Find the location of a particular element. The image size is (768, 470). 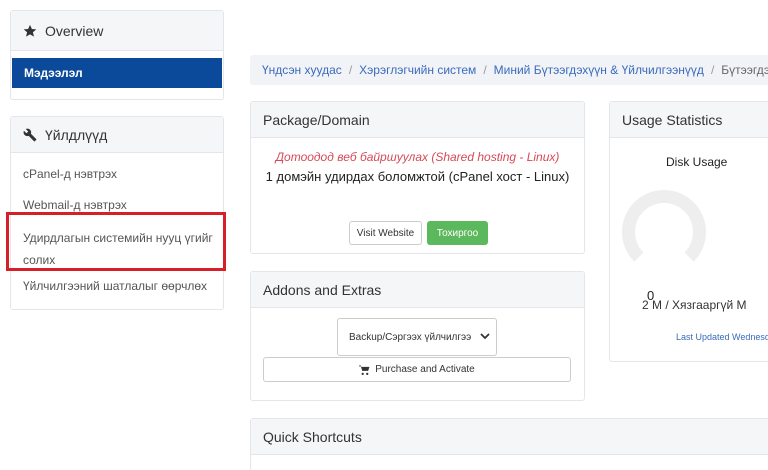

actions-title: Үйлдлүүд is located at coordinates (76, 134).